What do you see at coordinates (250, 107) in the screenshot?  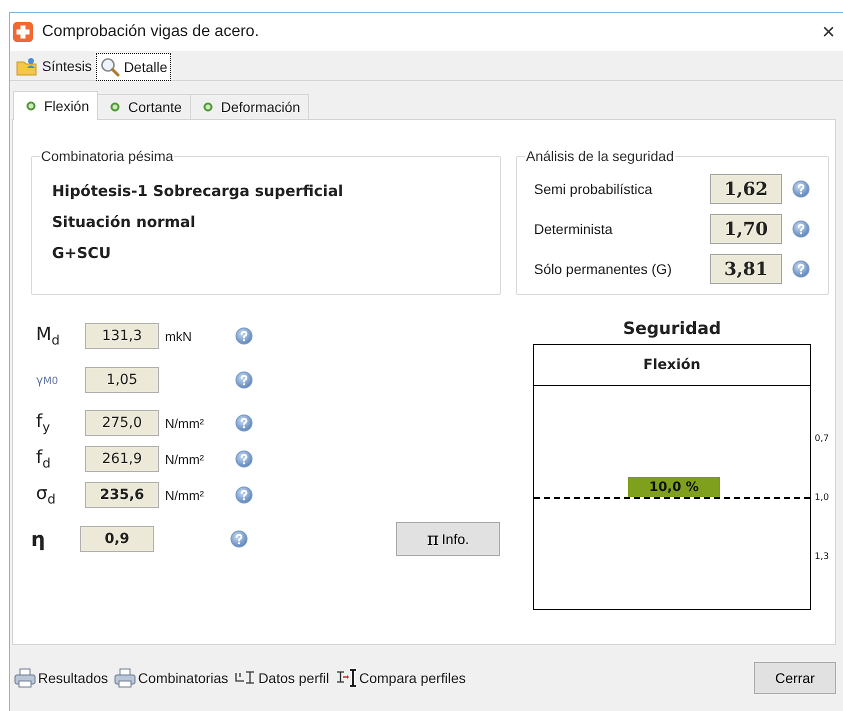 I see `check-tab: Deformación` at bounding box center [250, 107].